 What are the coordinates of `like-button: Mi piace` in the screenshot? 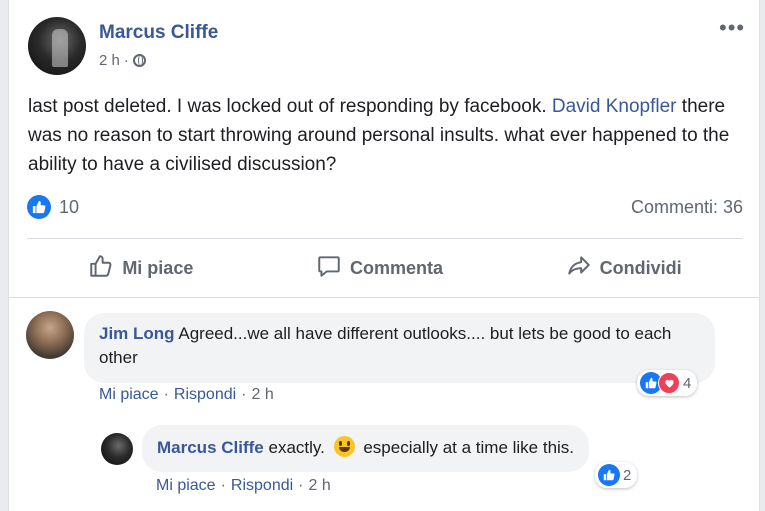 It's located at (140, 268).